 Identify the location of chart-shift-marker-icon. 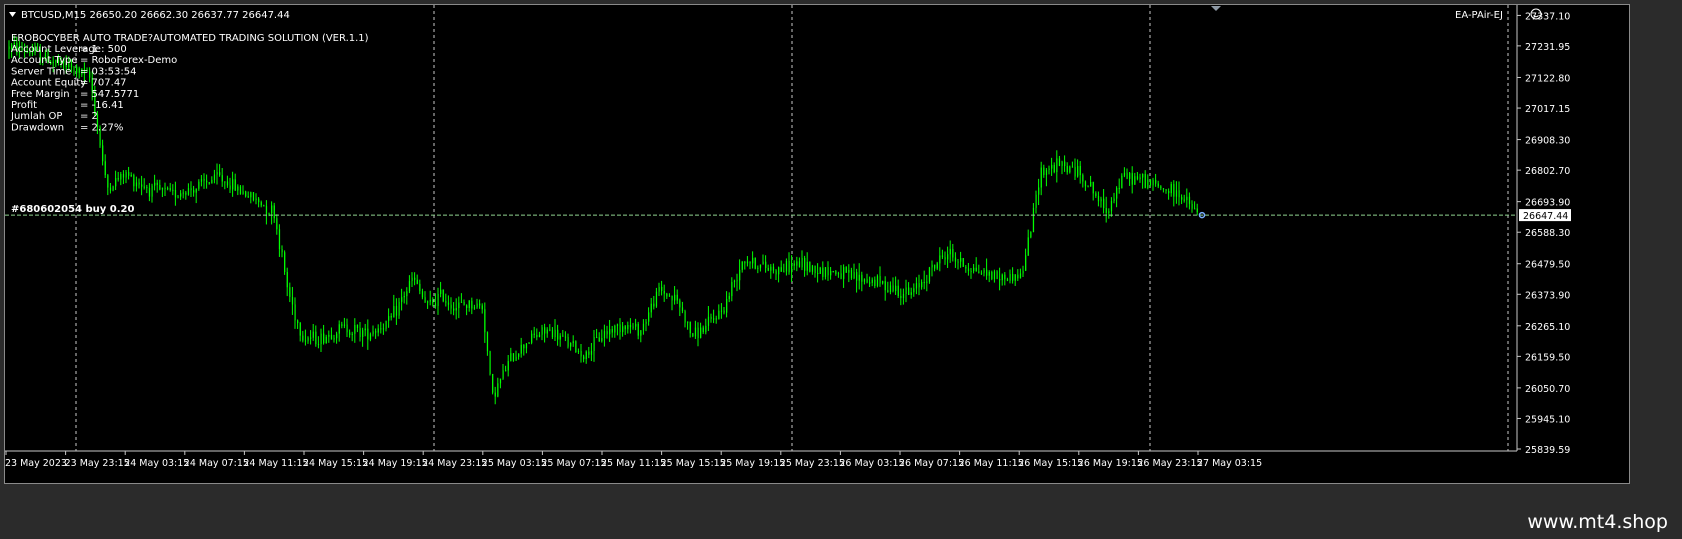
(1216, 8).